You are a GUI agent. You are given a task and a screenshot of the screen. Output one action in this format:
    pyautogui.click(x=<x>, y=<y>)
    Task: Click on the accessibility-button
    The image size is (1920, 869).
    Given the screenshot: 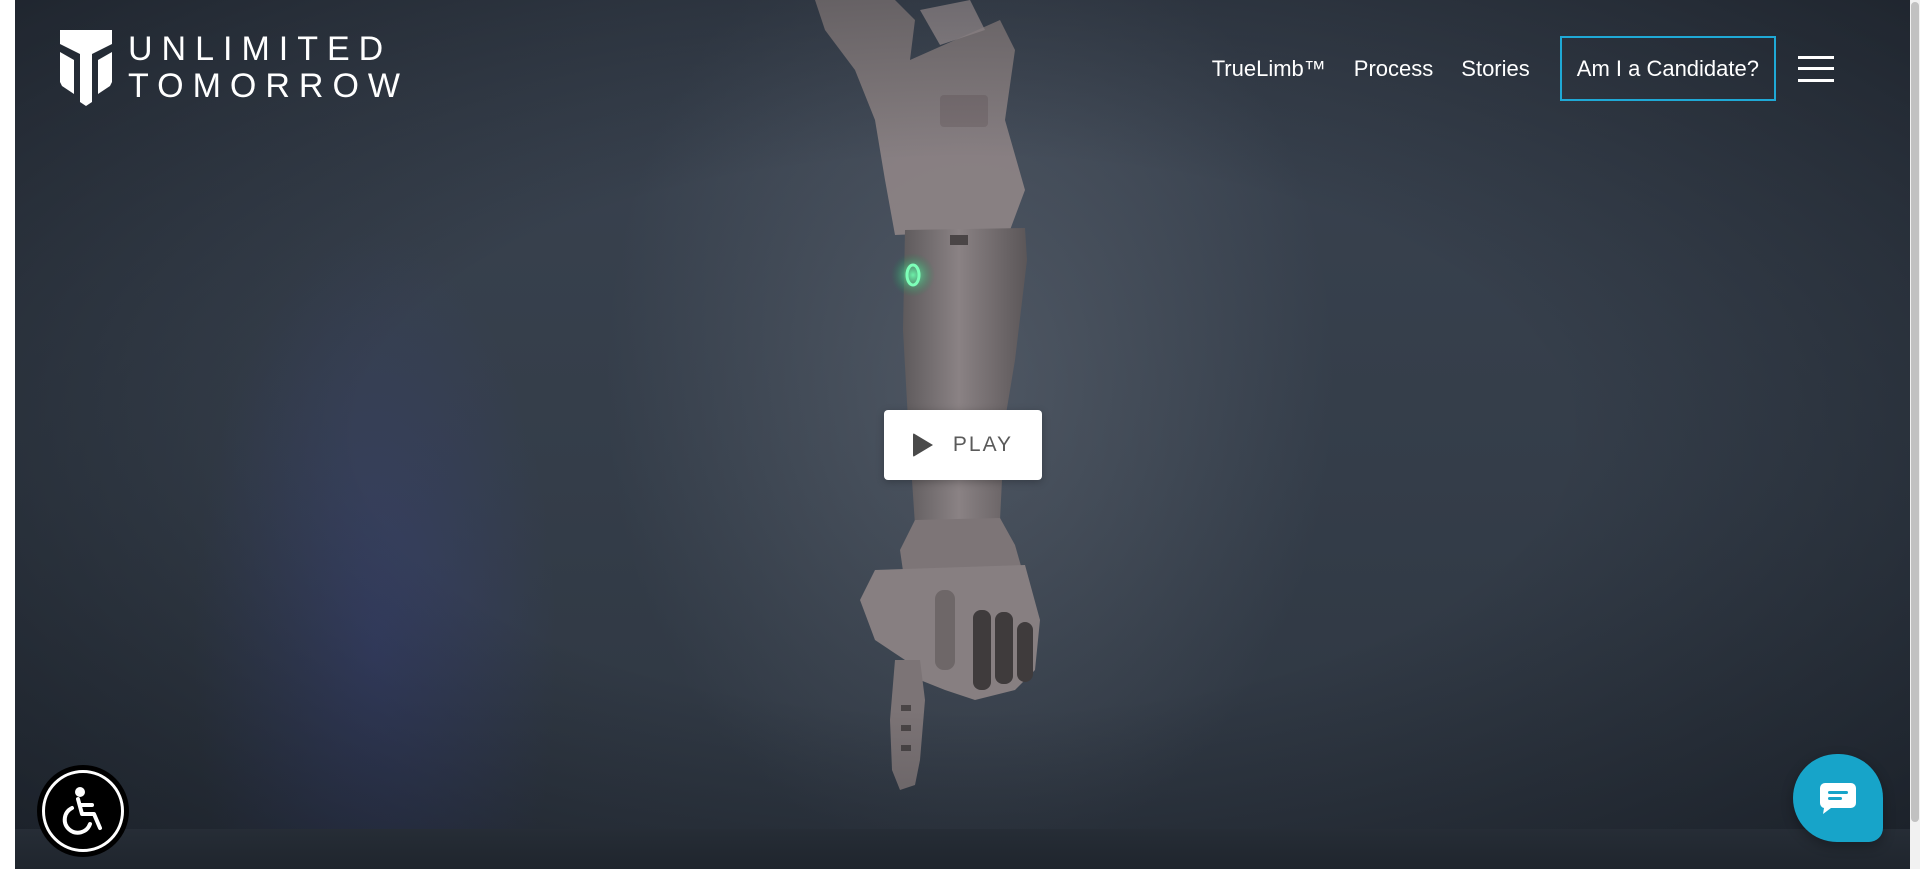 What is the action you would take?
    pyautogui.click(x=83, y=811)
    